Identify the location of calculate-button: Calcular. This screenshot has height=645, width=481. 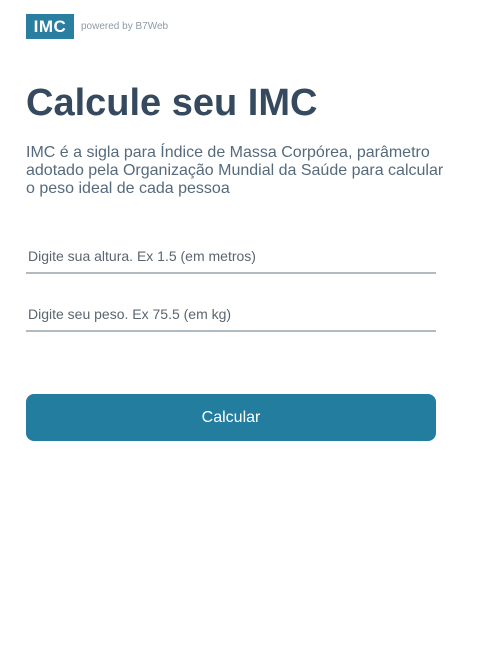
(231, 417).